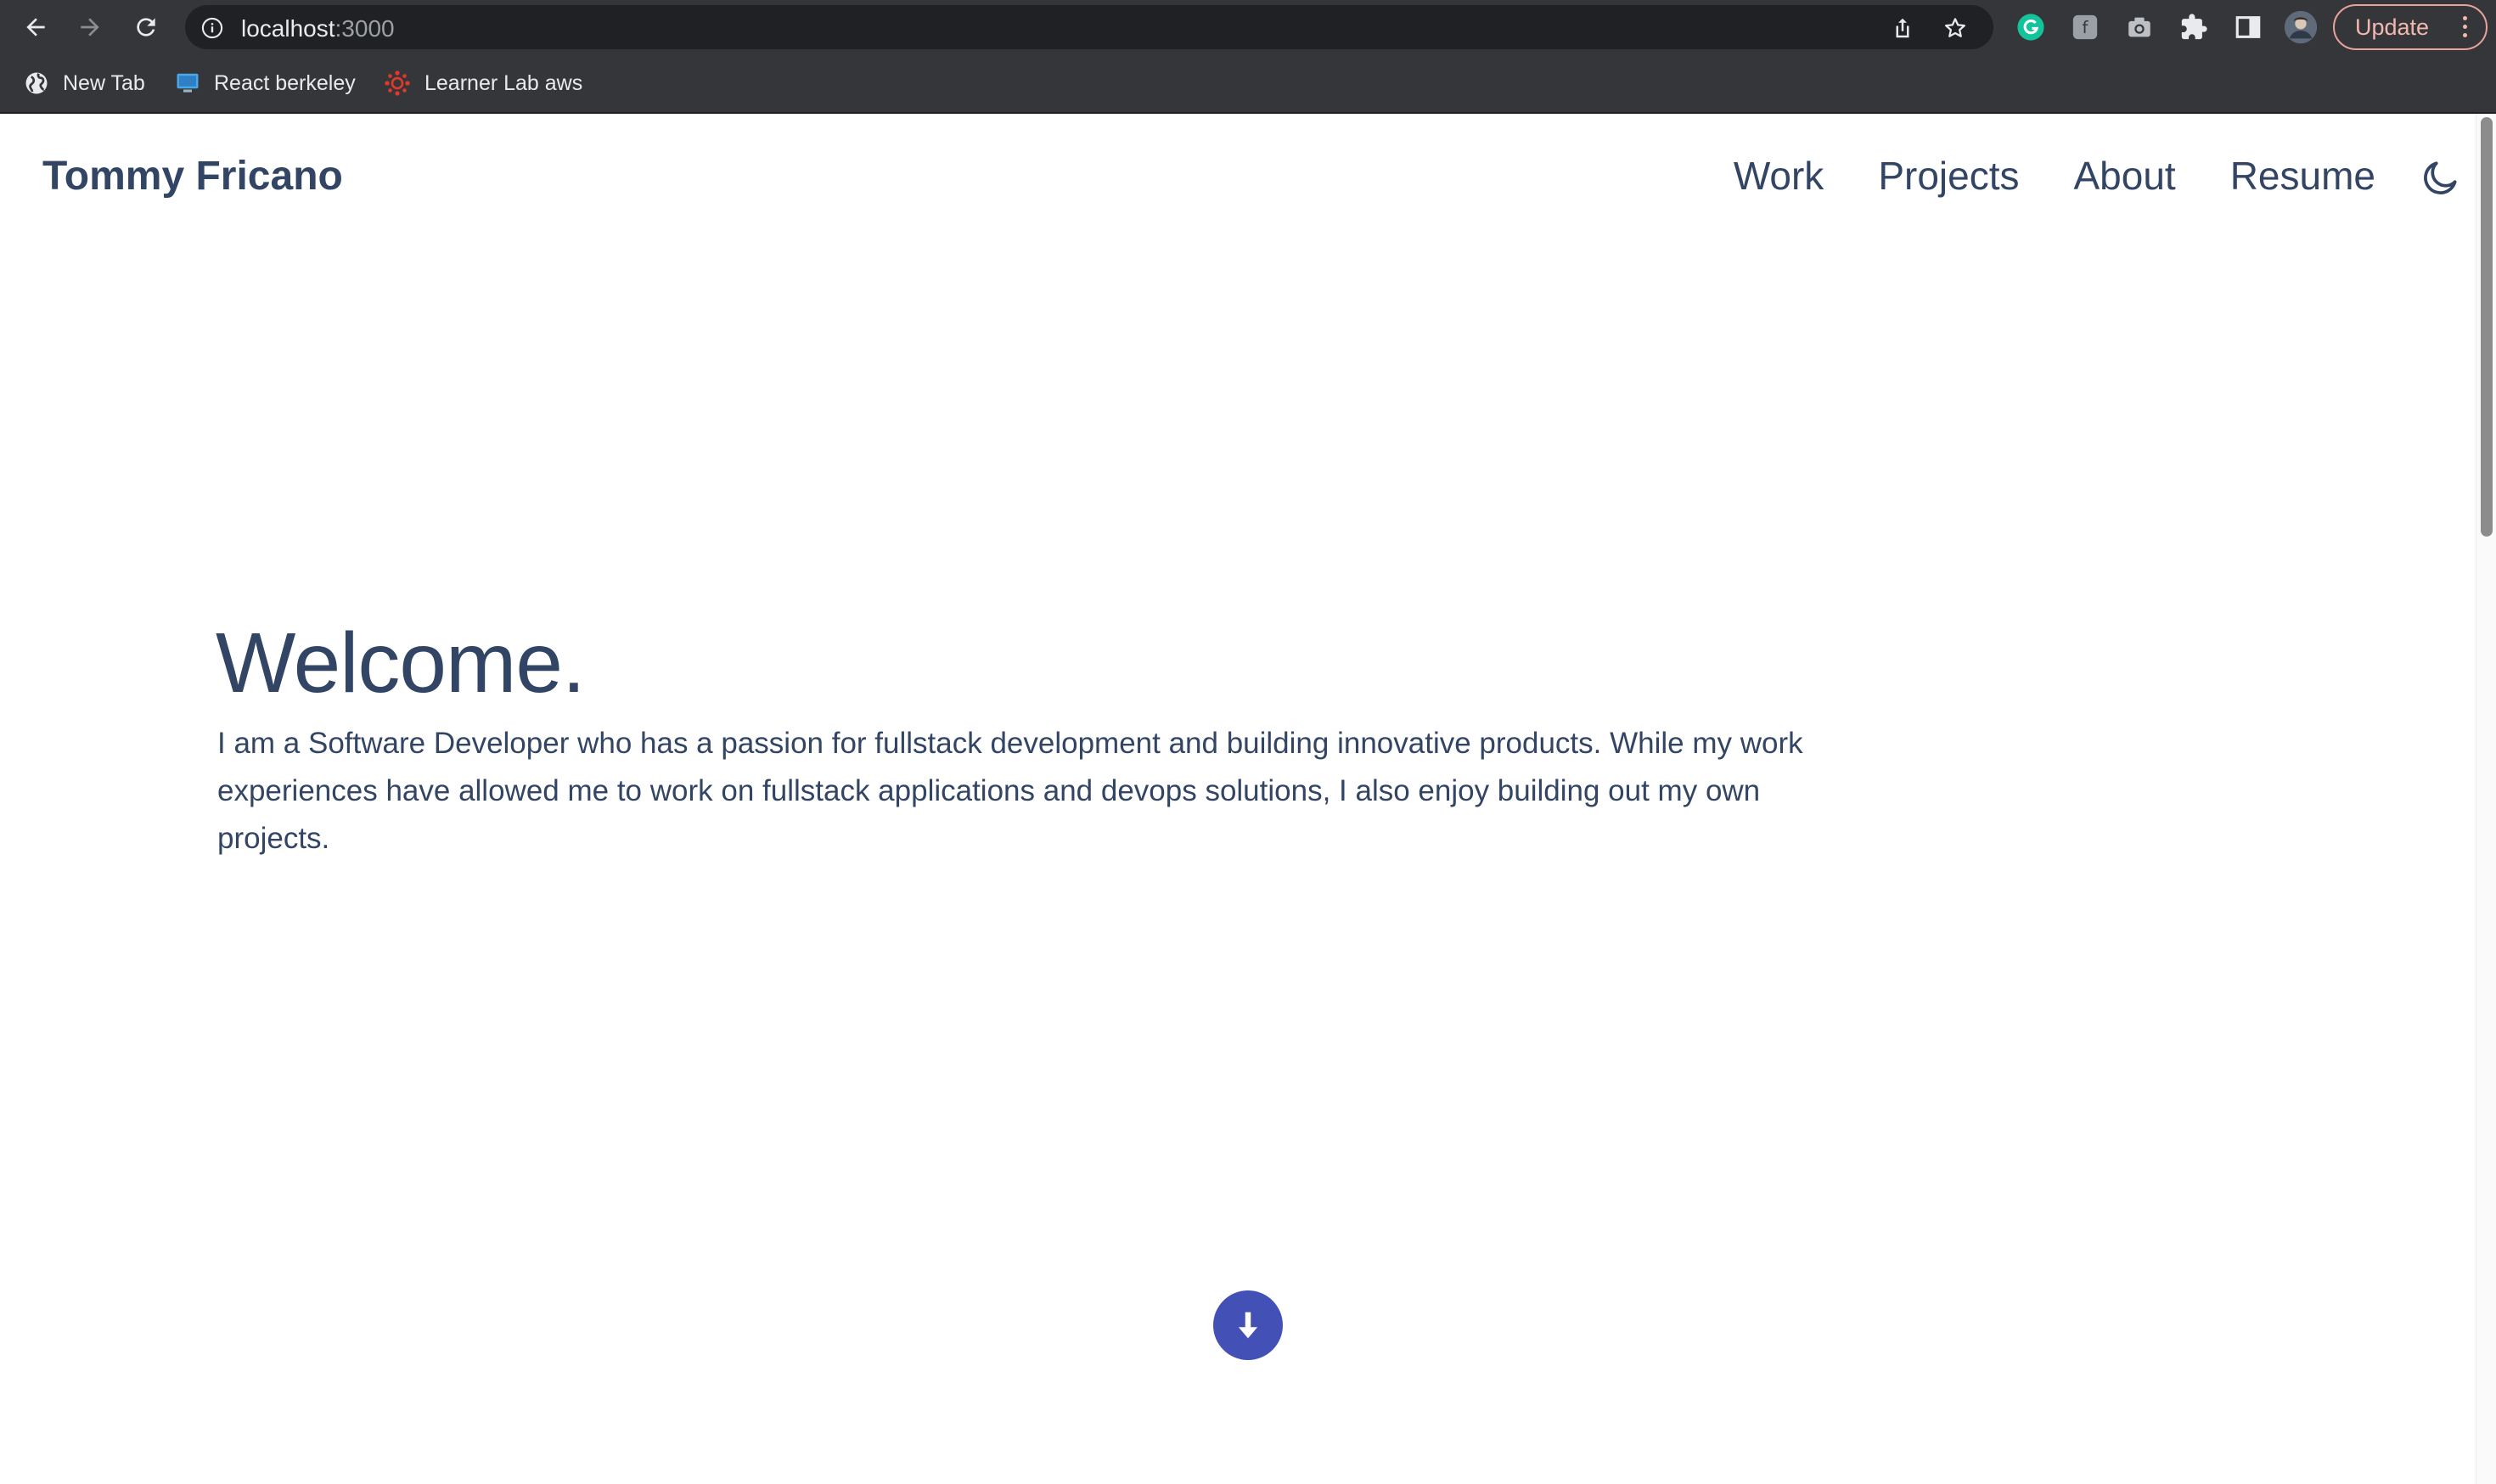  Describe the element at coordinates (2441, 177) in the screenshot. I see `moon-icon` at that location.